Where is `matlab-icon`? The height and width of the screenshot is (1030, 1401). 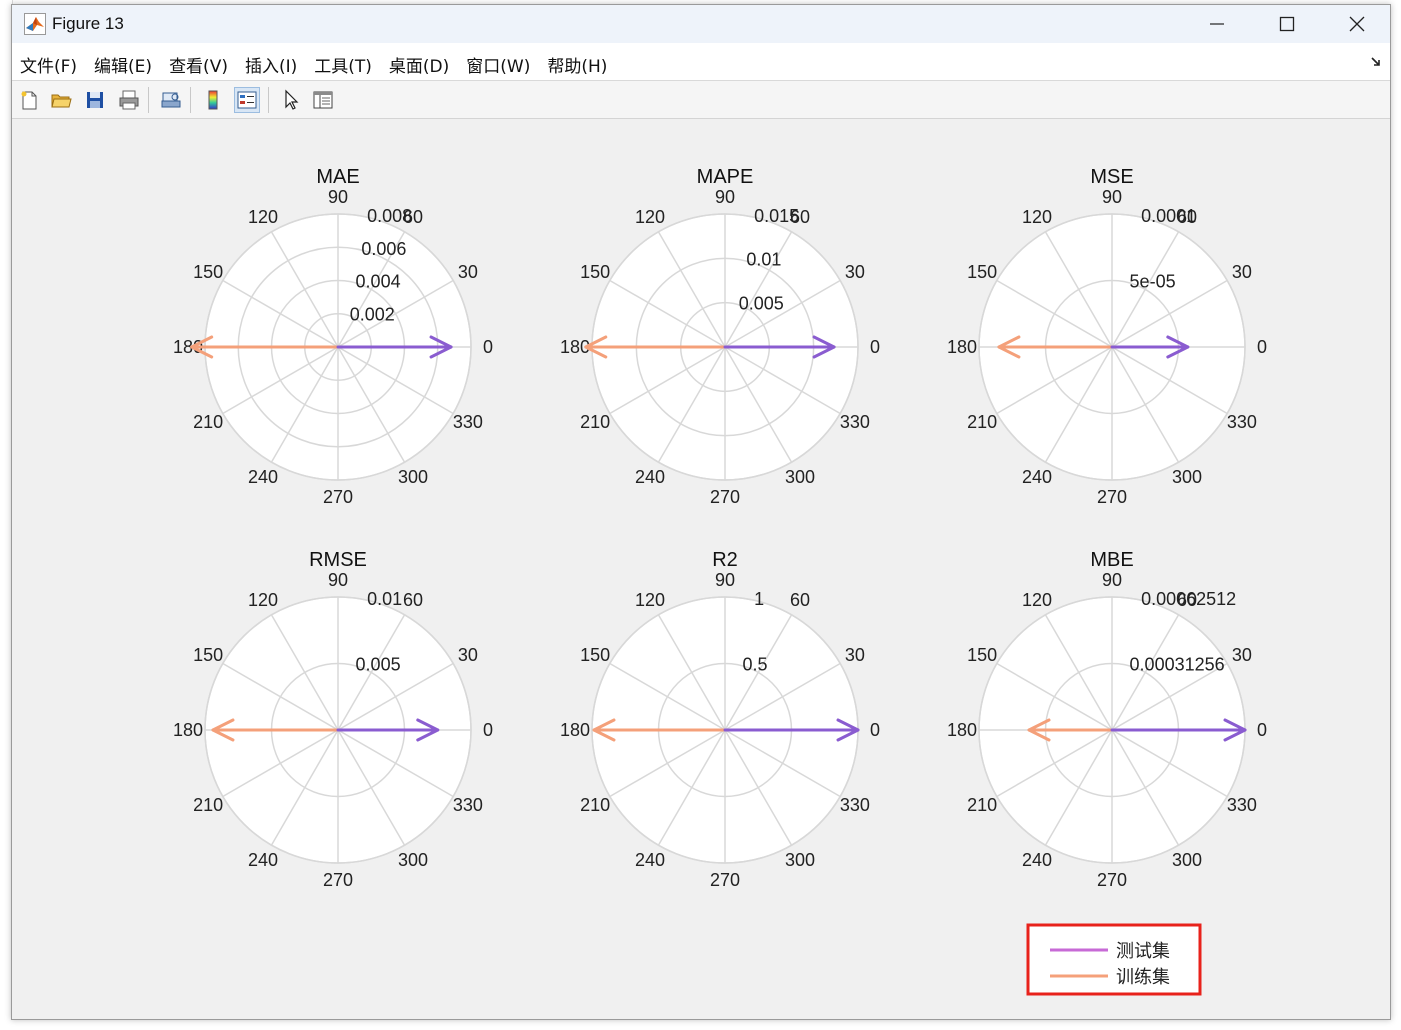
matlab-icon is located at coordinates (35, 24).